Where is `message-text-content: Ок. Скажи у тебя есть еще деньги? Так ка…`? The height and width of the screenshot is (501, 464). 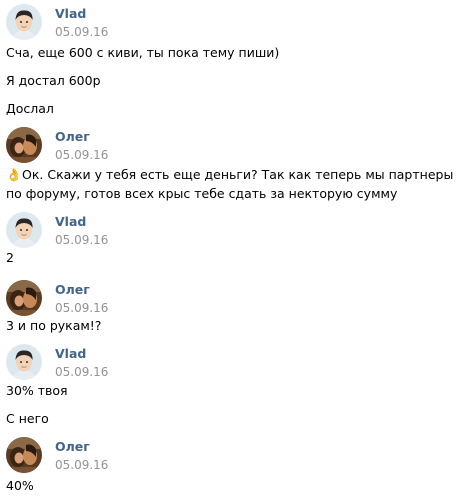
message-text-content: Ок. Скажи у тебя есть еще деньги? Так ка… is located at coordinates (230, 184).